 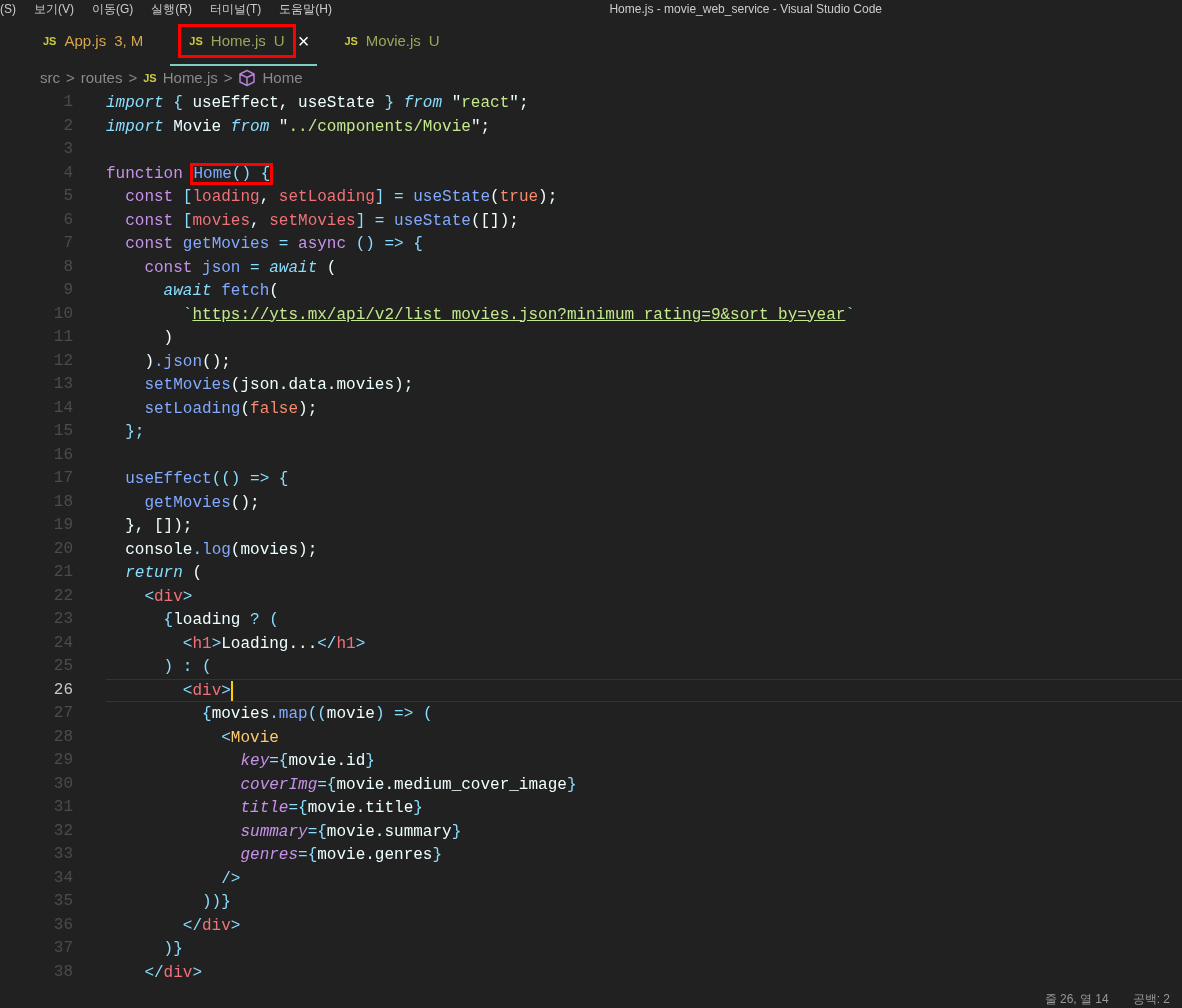 What do you see at coordinates (745, 9) in the screenshot?
I see `window-title: Home.js - movie_web_service - Visual Studio Code` at bounding box center [745, 9].